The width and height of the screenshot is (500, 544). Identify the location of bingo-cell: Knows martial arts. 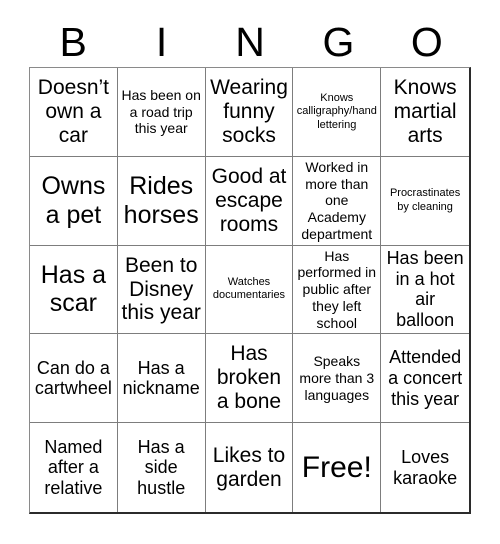
(425, 112).